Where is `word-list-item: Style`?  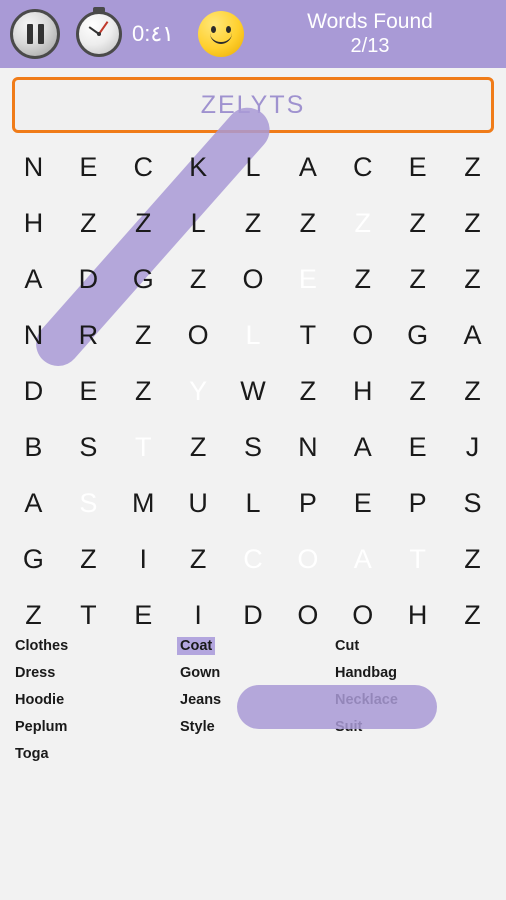 word-list-item: Style is located at coordinates (254, 727).